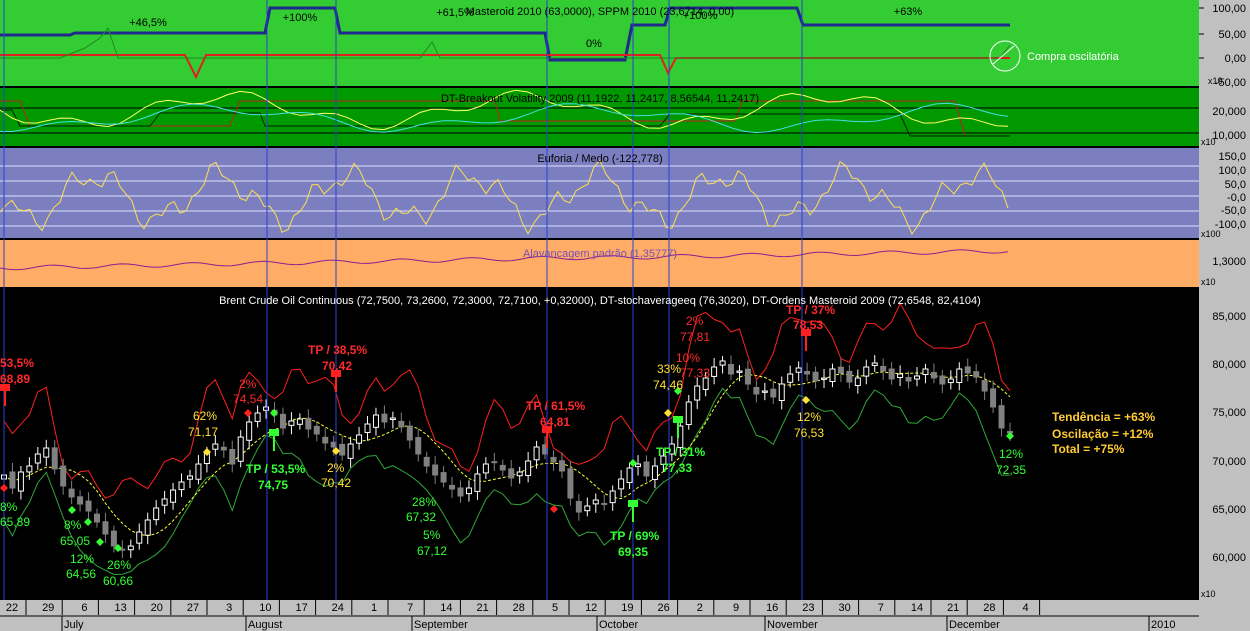 The width and height of the screenshot is (1250, 631). I want to click on trade-label: 71,17, so click(203, 432).